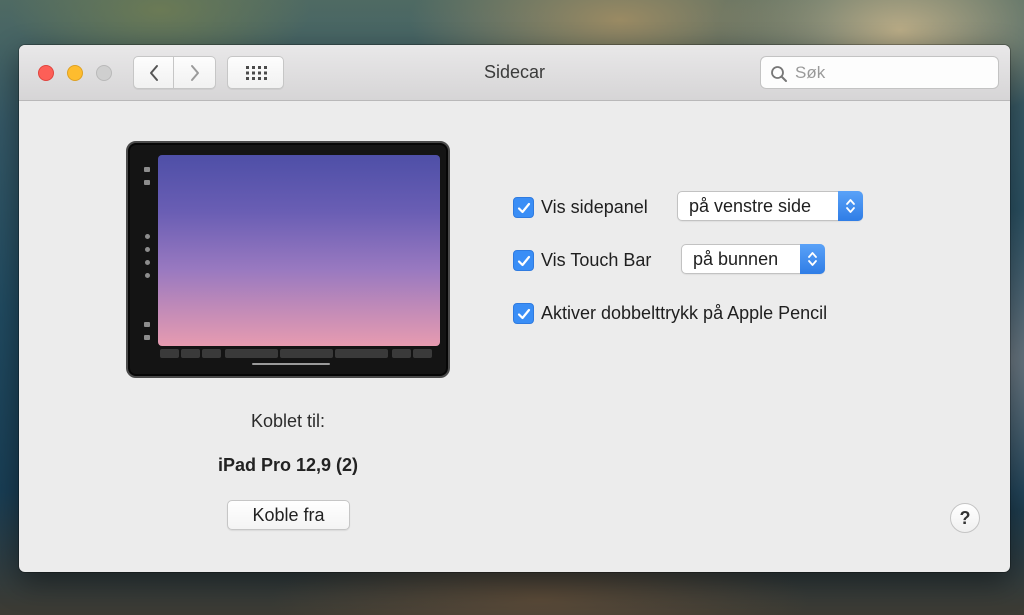 The image size is (1024, 615). Describe the element at coordinates (288, 515) in the screenshot. I see `disconnect-button: Koble fra` at that location.